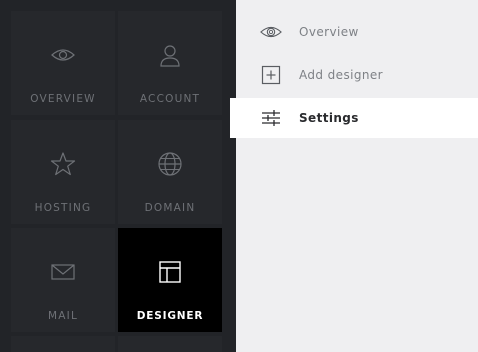 The image size is (478, 352). Describe the element at coordinates (63, 316) in the screenshot. I see `tile-mail-label: MAIL` at that location.